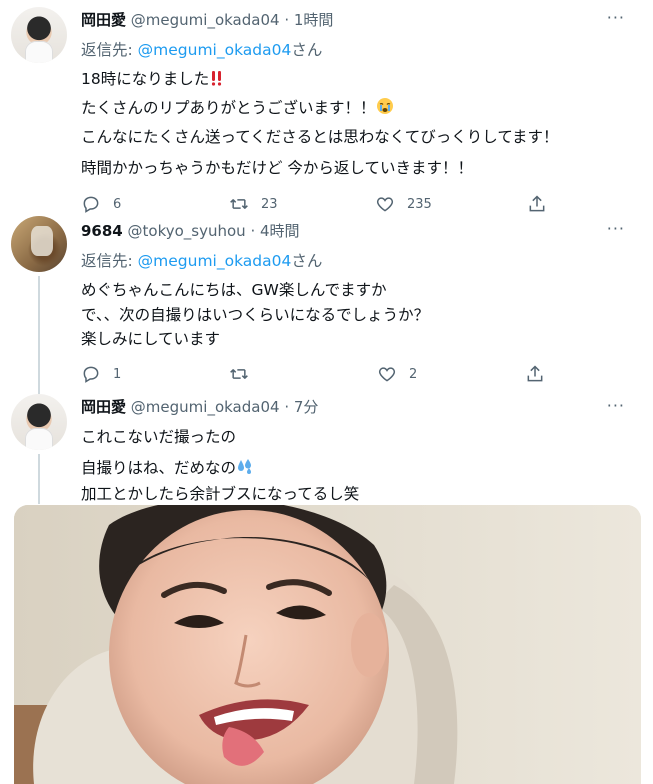 Image resolution: width=653 pixels, height=784 pixels. Describe the element at coordinates (101, 374) in the screenshot. I see `reply-button: 1` at that location.